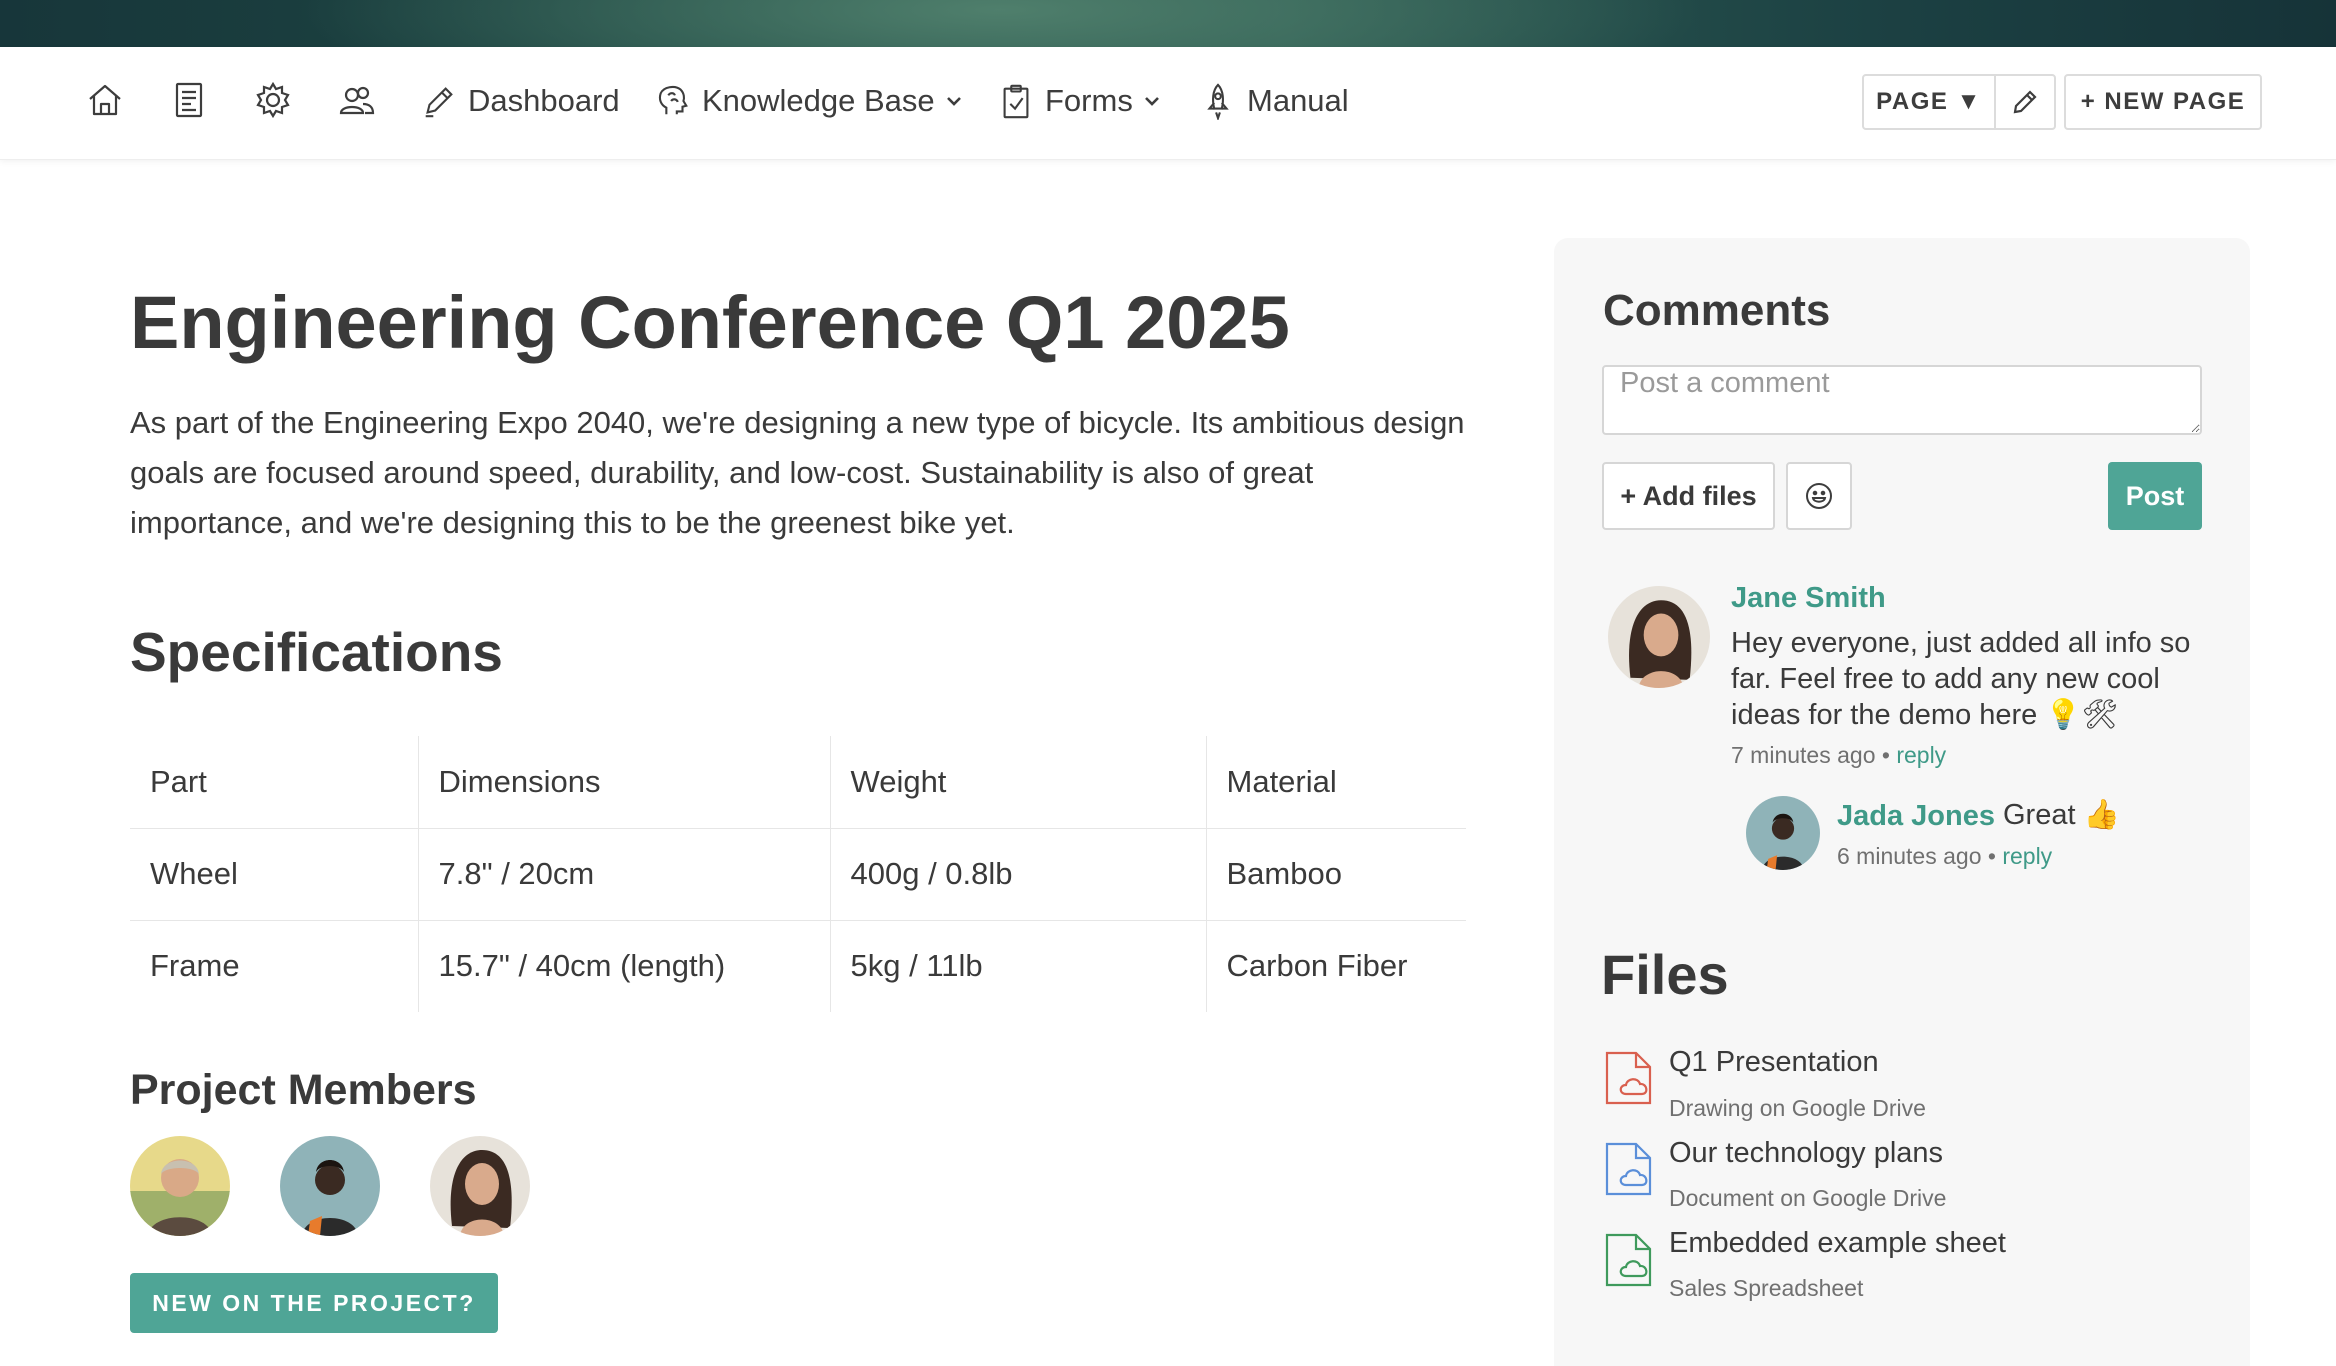 The width and height of the screenshot is (2336, 1366). What do you see at coordinates (274, 782) in the screenshot?
I see `table-header-cell: Part` at bounding box center [274, 782].